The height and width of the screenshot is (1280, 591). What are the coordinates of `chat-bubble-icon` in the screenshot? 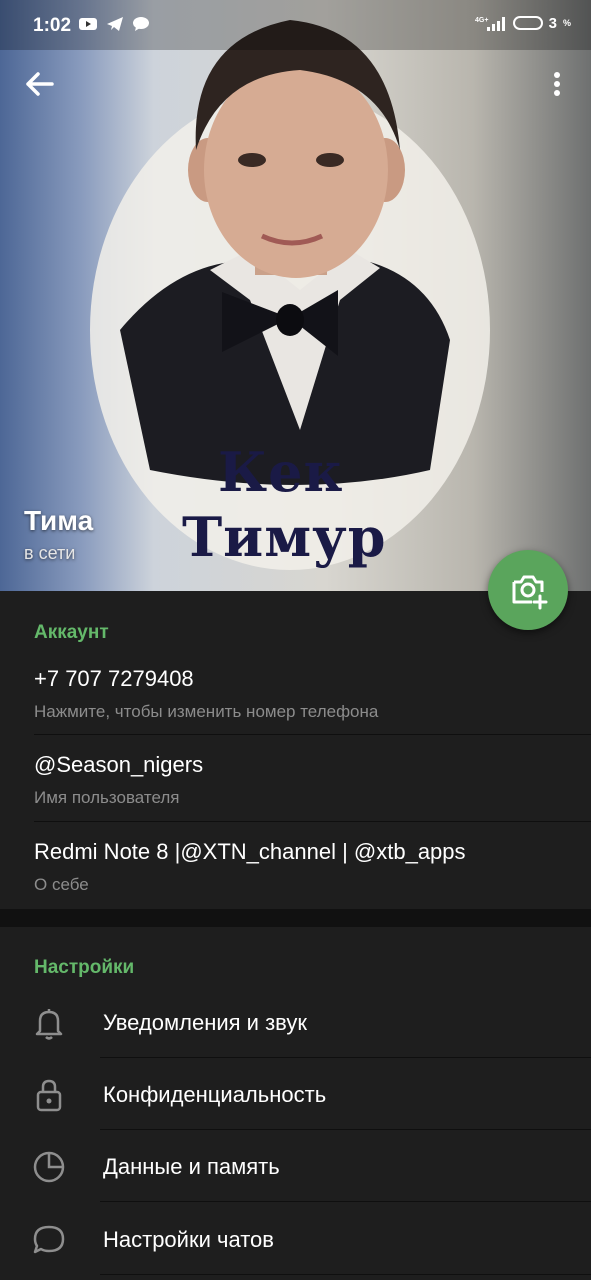 It's located at (49, 1239).